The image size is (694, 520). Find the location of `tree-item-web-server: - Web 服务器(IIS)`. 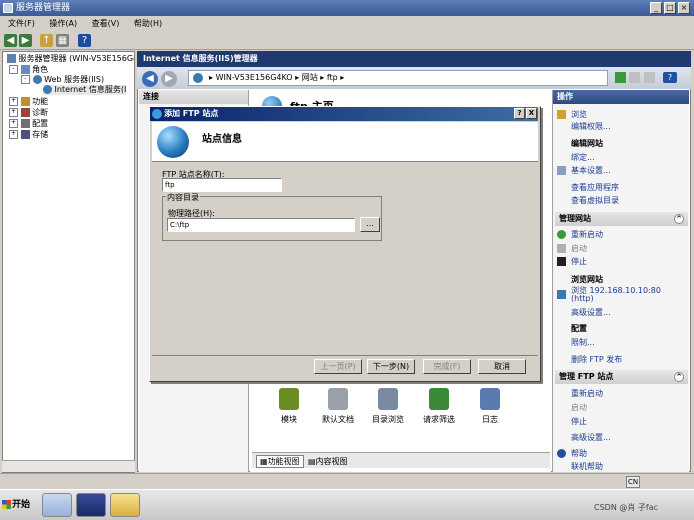

tree-item-web-server: - Web 服务器(IIS) is located at coordinates (62, 80).